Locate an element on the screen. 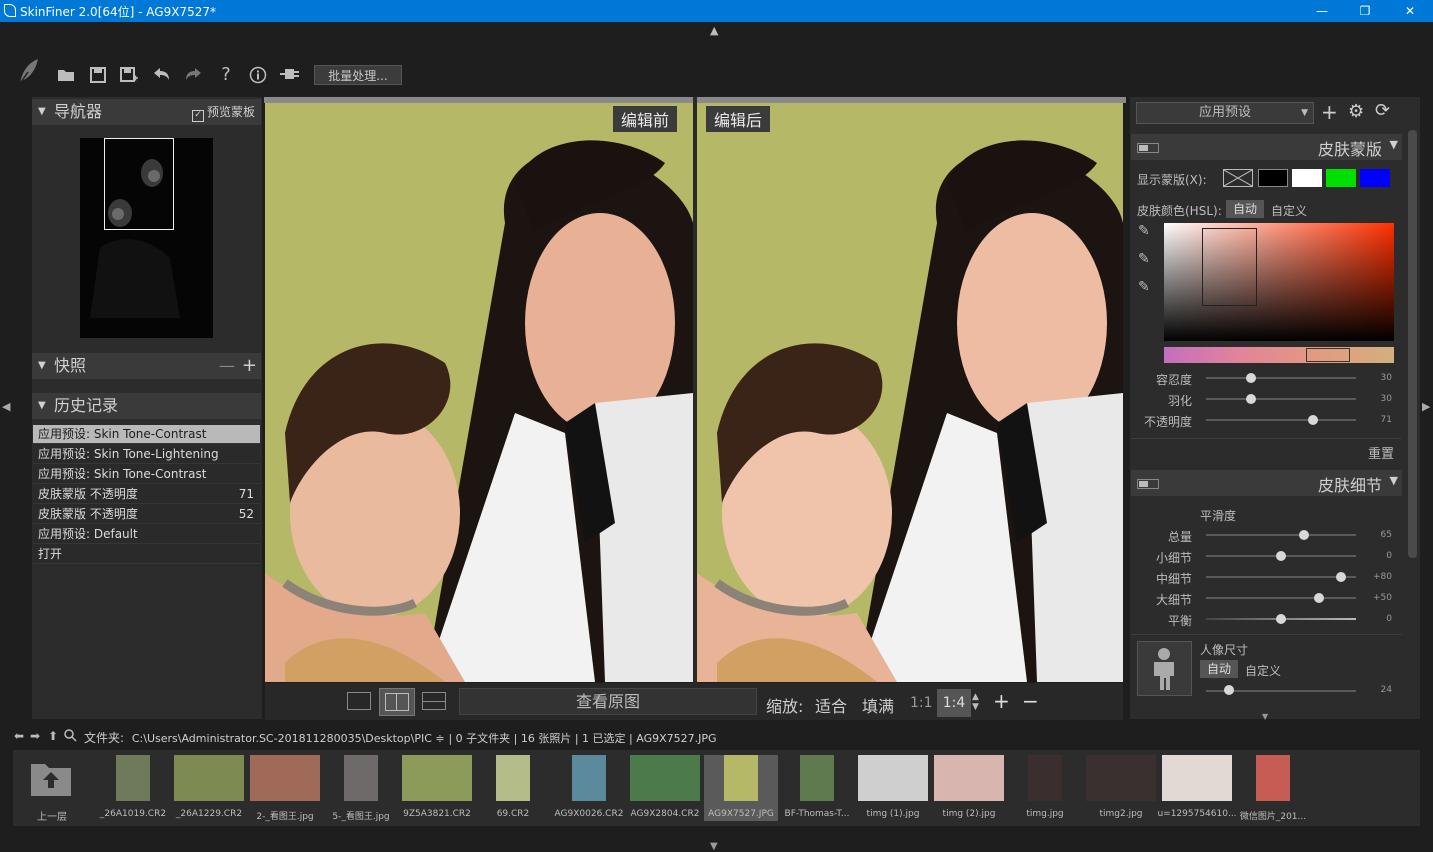  portrait-custom-button: 自定义 is located at coordinates (1263, 670).